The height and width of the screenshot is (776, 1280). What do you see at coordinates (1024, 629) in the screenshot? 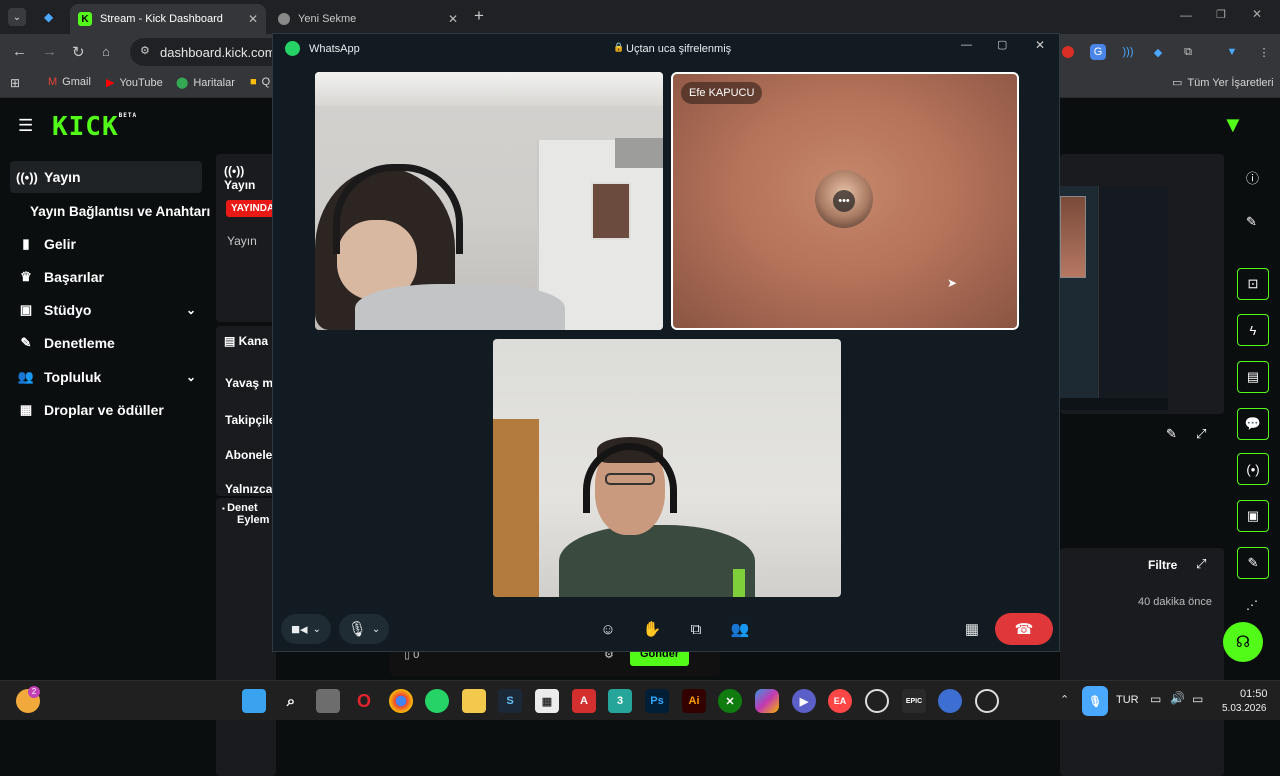
I see `end-call-button: ☎` at bounding box center [1024, 629].